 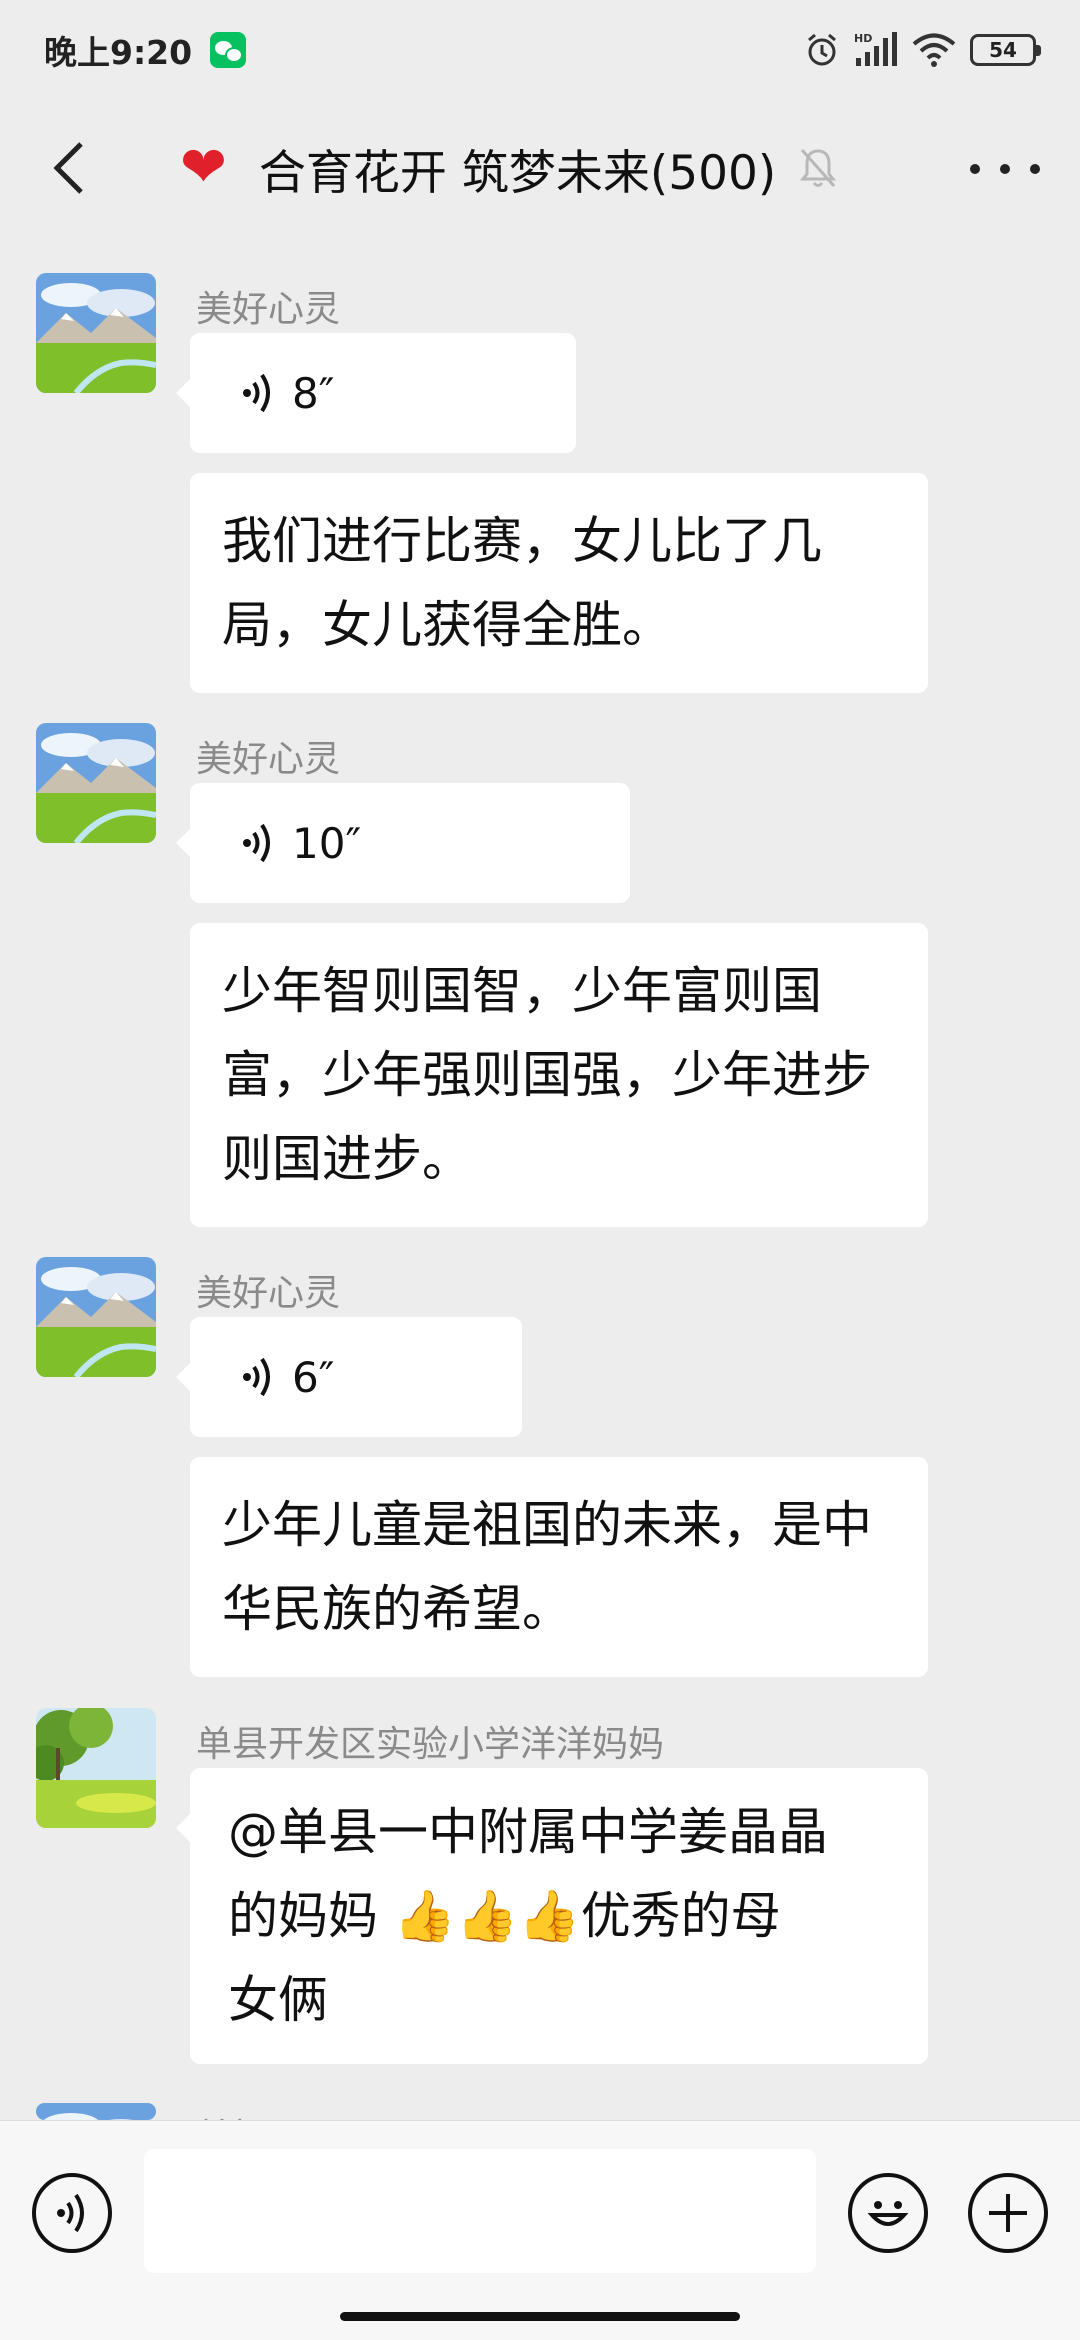 What do you see at coordinates (487, 1916) in the screenshot?
I see `thumbs-up-emoji: 👍👍👍` at bounding box center [487, 1916].